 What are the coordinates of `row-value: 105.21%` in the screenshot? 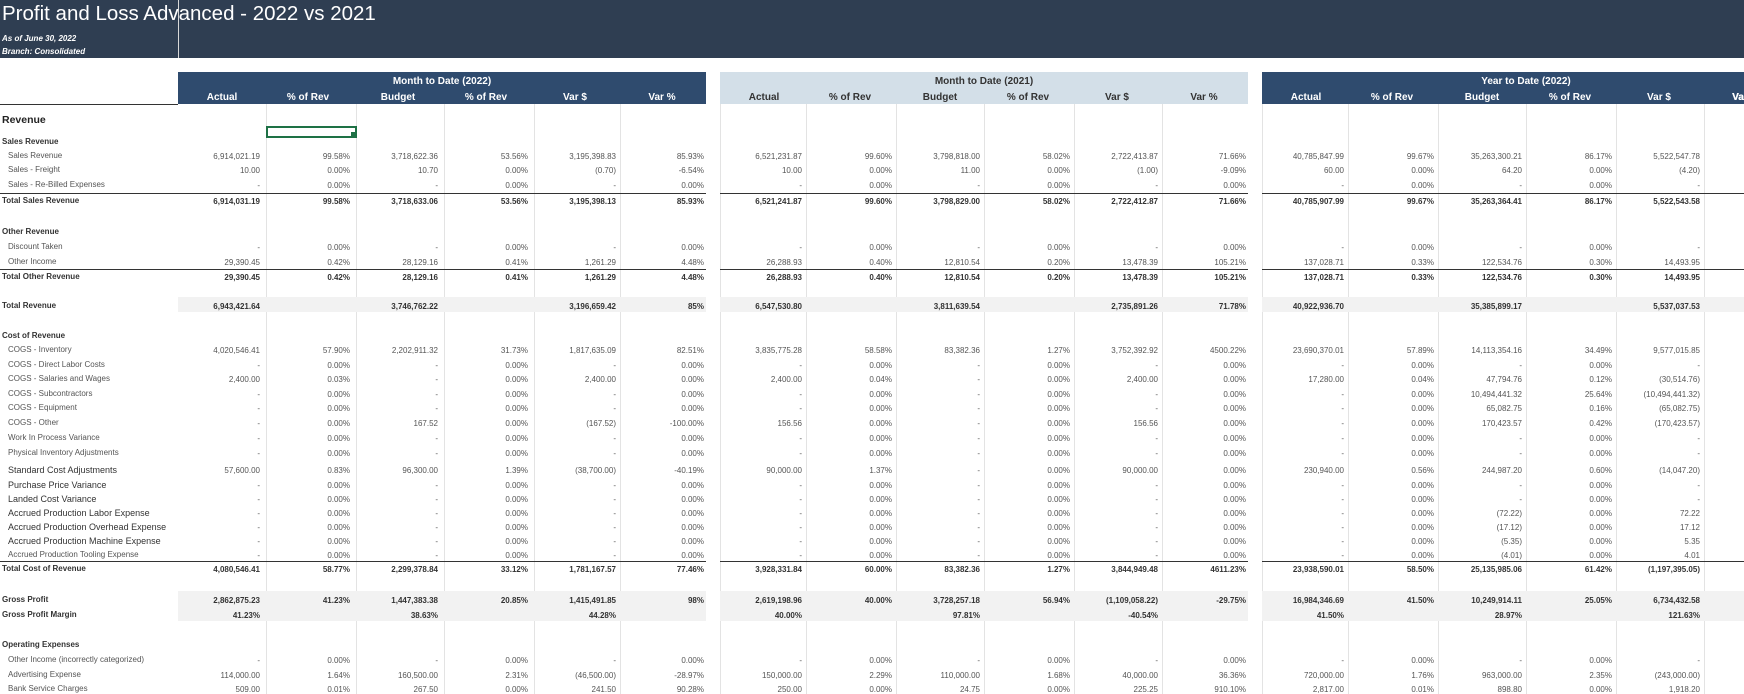 It's located at (1230, 277).